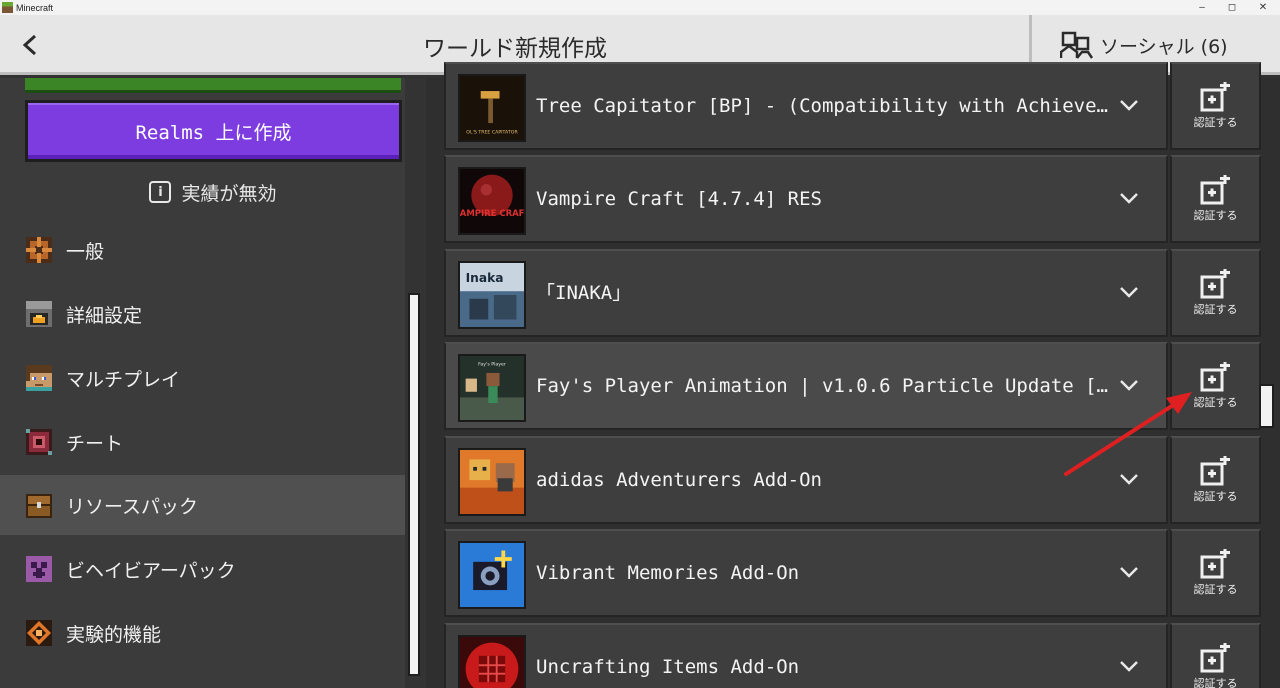 The image size is (1280, 688). What do you see at coordinates (492, 213) in the screenshot?
I see `pack-thumbnail-text: VAMPIRE CRAFT` at bounding box center [492, 213].